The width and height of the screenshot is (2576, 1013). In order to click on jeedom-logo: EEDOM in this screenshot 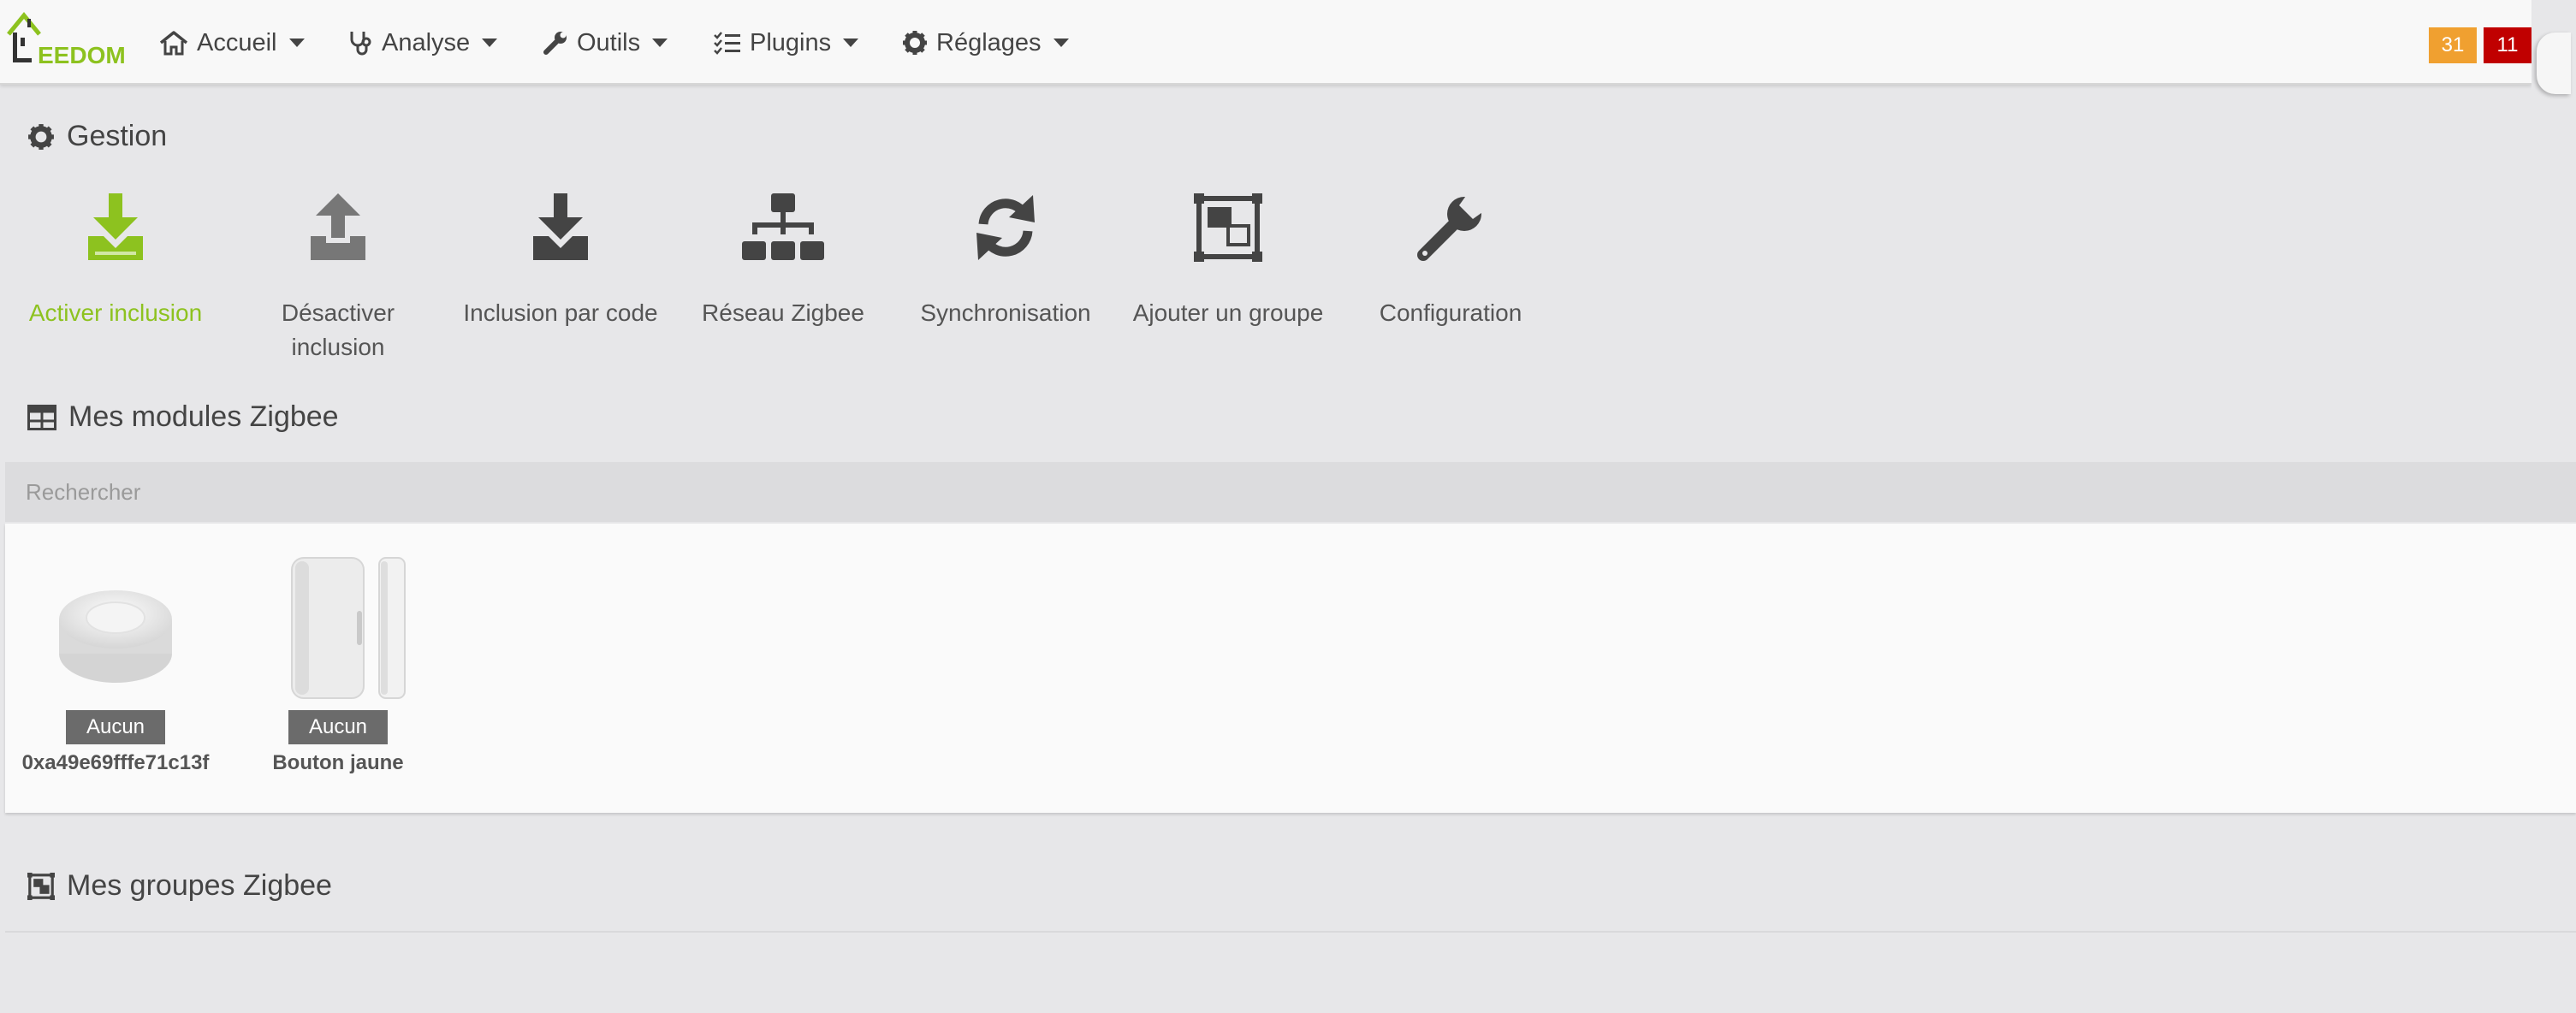, I will do `click(65, 39)`.